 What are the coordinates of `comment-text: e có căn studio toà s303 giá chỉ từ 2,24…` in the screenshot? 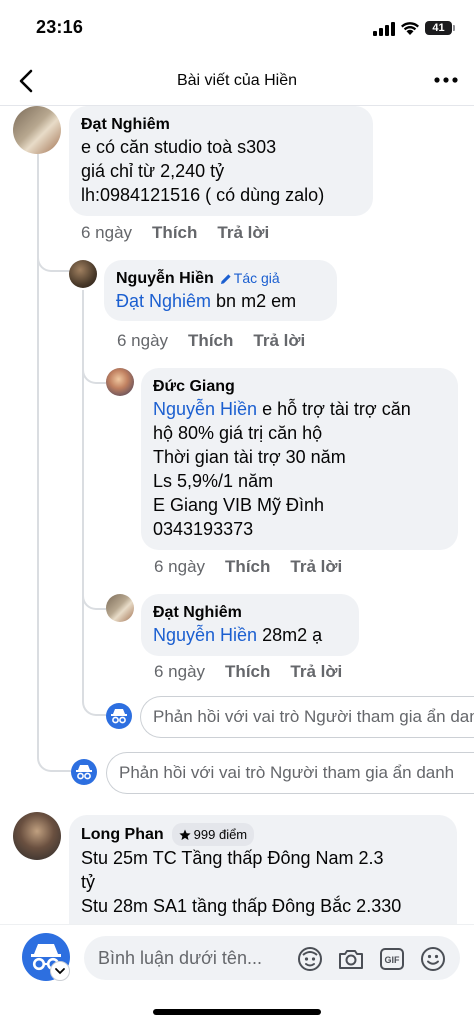 It's located at (203, 171).